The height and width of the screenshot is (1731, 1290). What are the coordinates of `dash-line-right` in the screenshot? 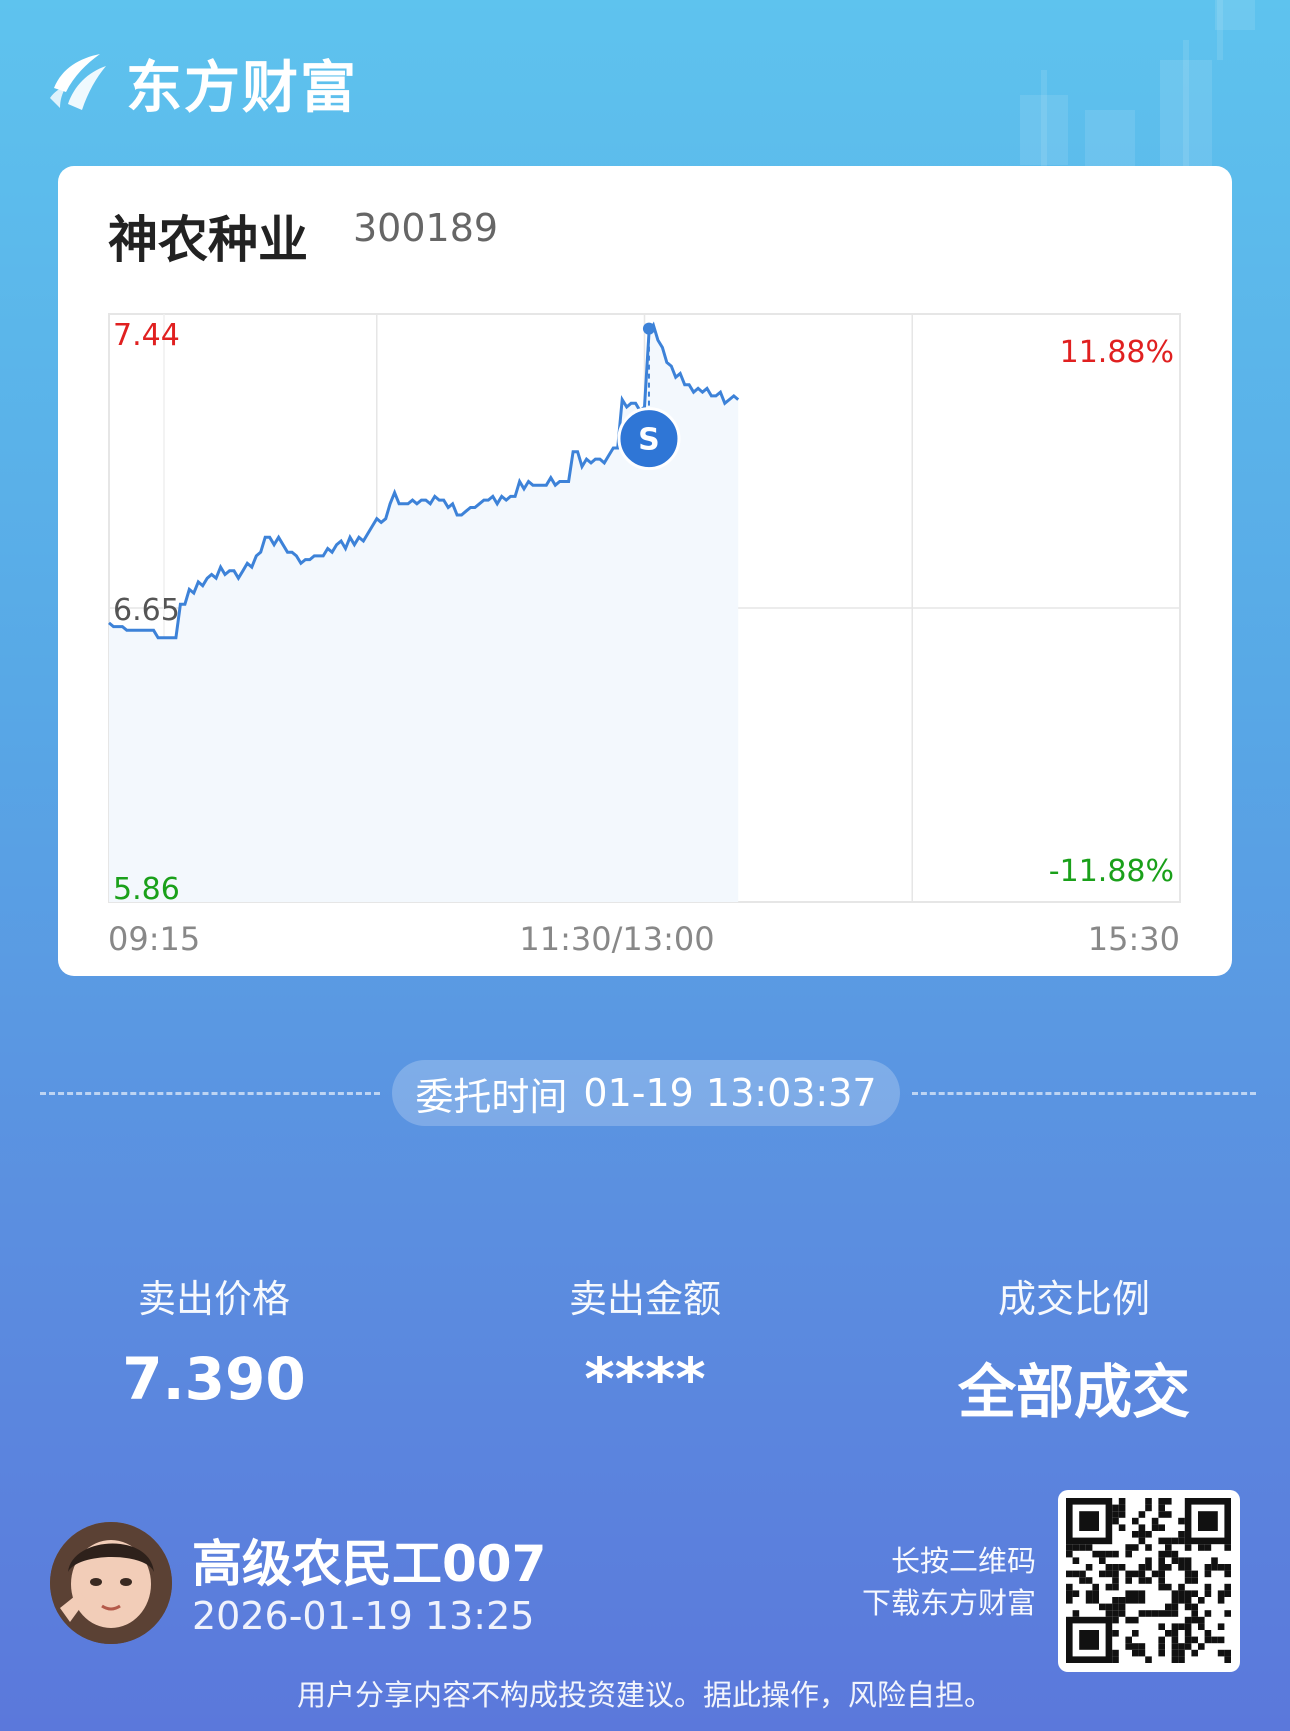 It's located at (1084, 1093).